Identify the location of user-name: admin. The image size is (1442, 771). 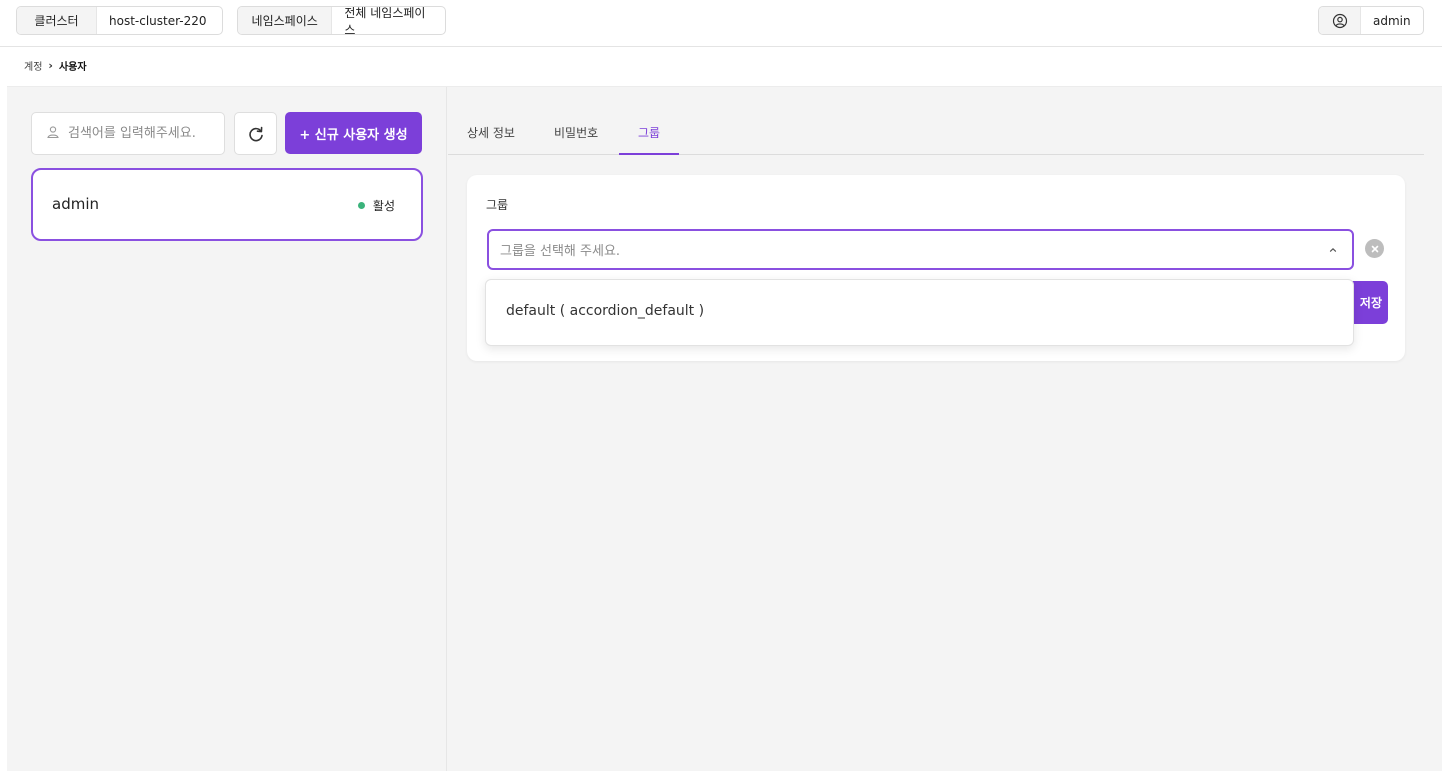
(1392, 20).